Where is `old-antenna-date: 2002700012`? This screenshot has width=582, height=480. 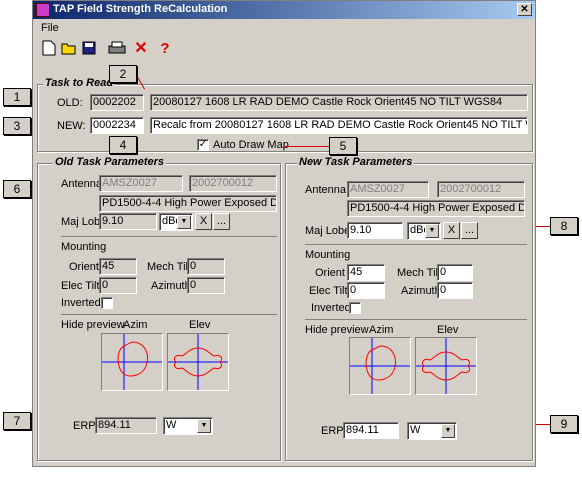 old-antenna-date: 2002700012 is located at coordinates (233, 183).